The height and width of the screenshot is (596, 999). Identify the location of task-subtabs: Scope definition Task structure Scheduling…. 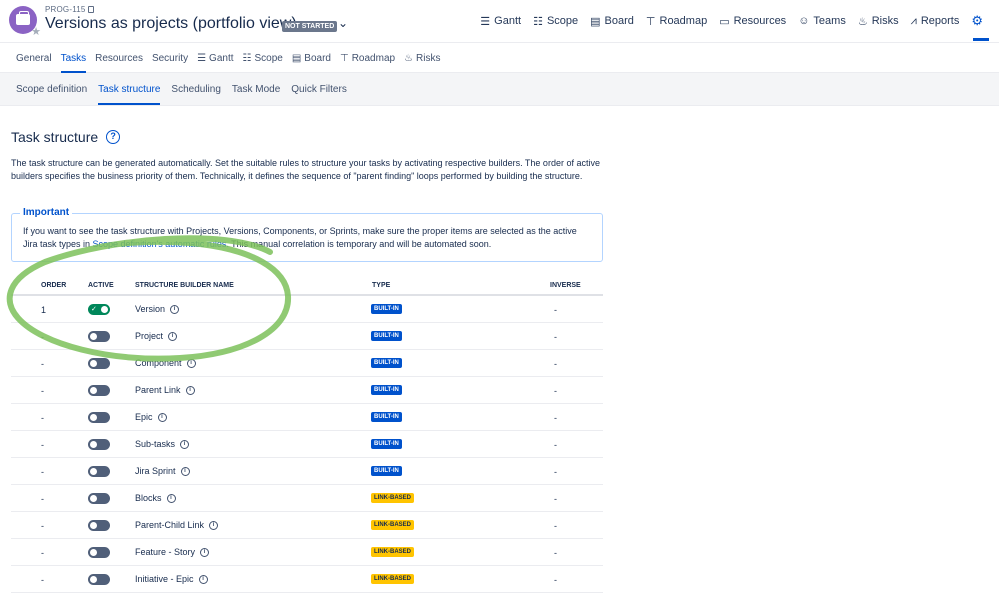
(499, 89).